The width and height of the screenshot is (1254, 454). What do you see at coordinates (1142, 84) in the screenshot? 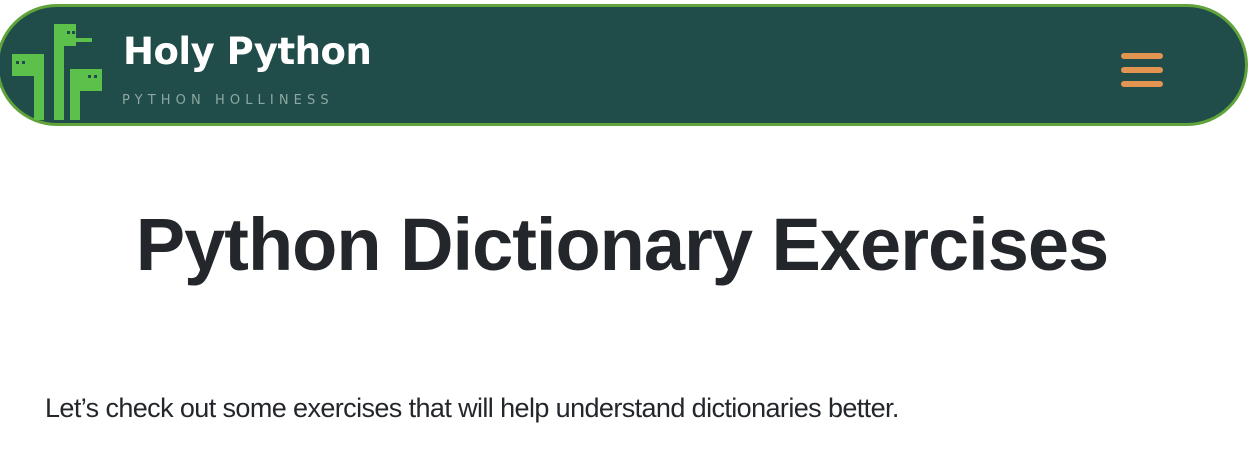
I see `menu-bar-bottom` at bounding box center [1142, 84].